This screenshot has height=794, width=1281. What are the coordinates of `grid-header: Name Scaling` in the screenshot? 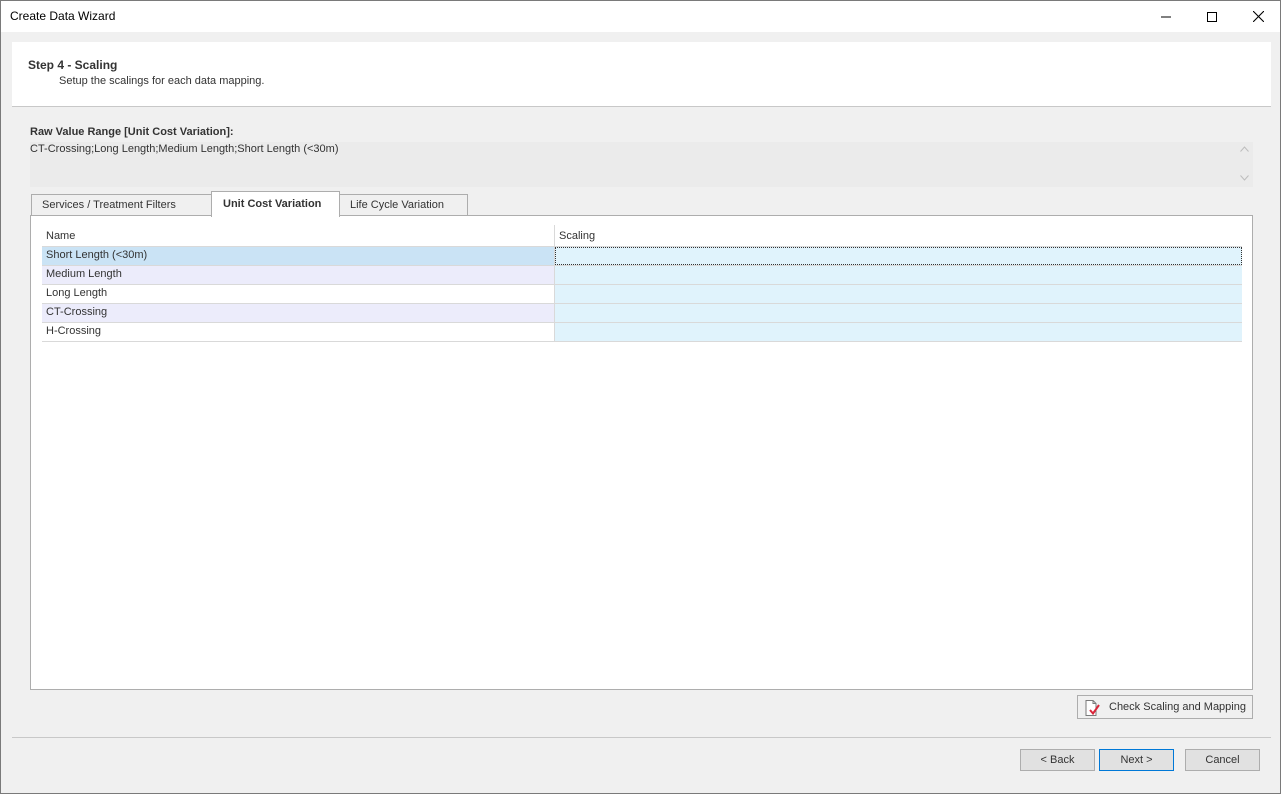 It's located at (642, 236).